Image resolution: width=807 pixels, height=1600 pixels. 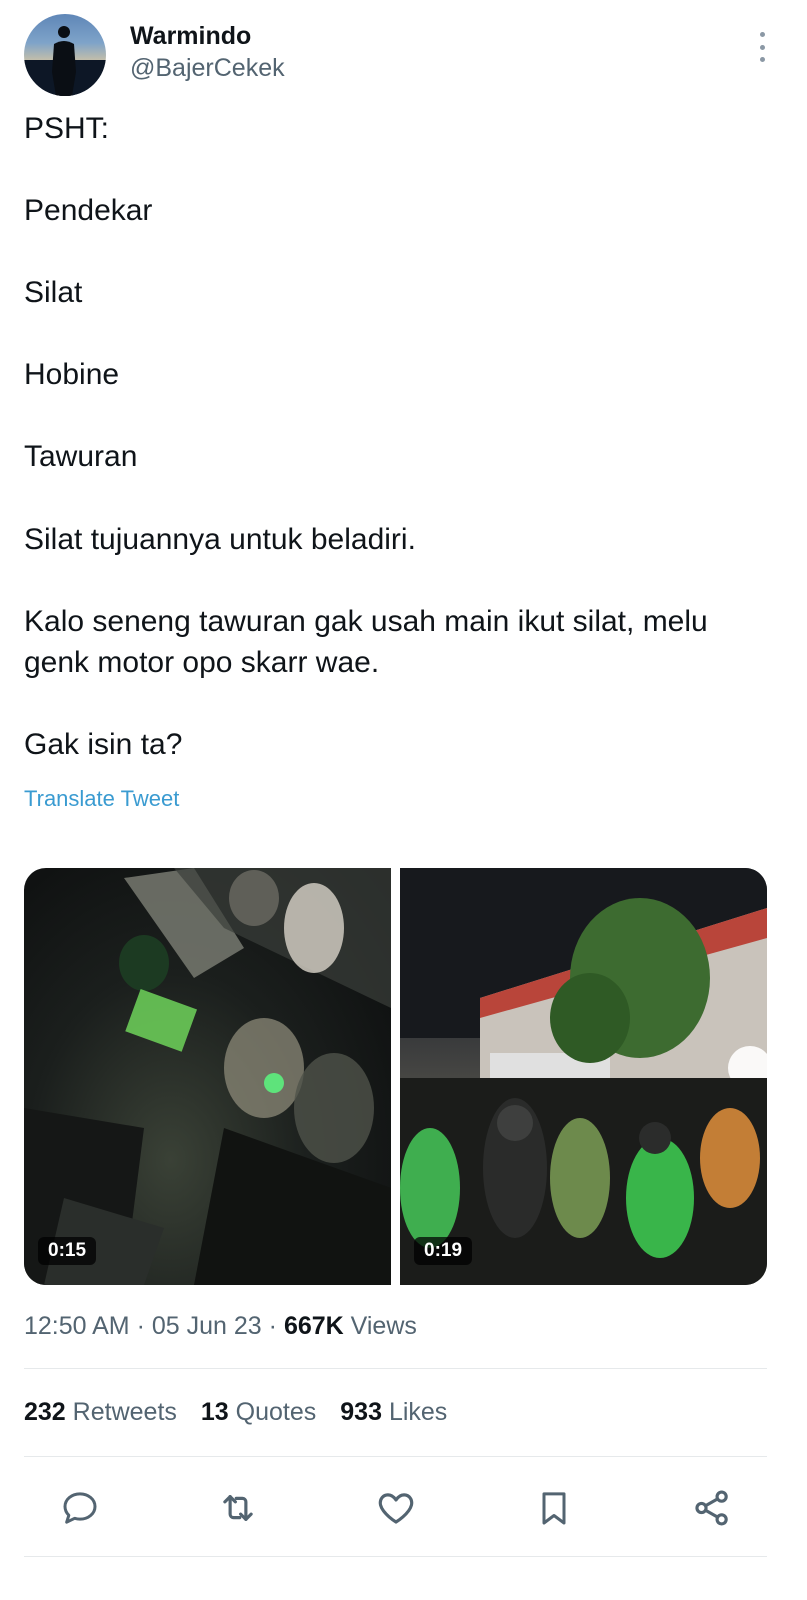 I want to click on engagement-stats: 232 Retweets 13 Quotes 933 Likes, so click(x=235, y=1412).